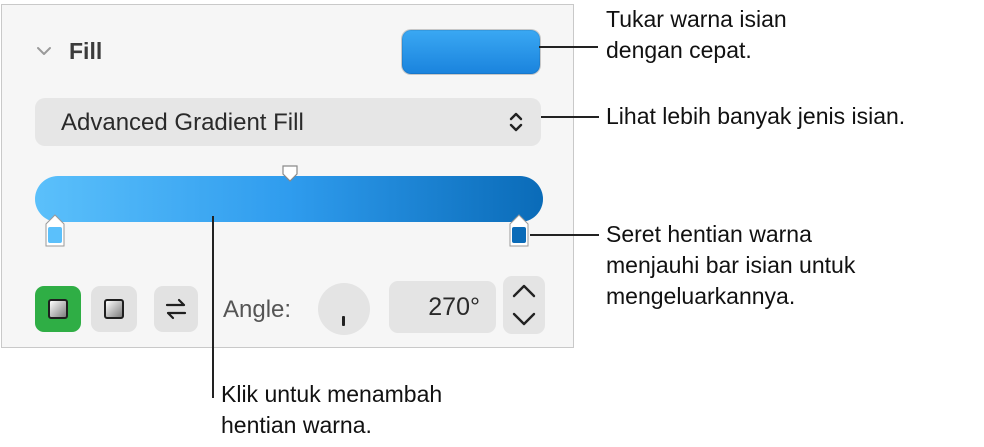 The image size is (984, 447). I want to click on callout-text: menjauhi bar isian untuk, so click(731, 265).